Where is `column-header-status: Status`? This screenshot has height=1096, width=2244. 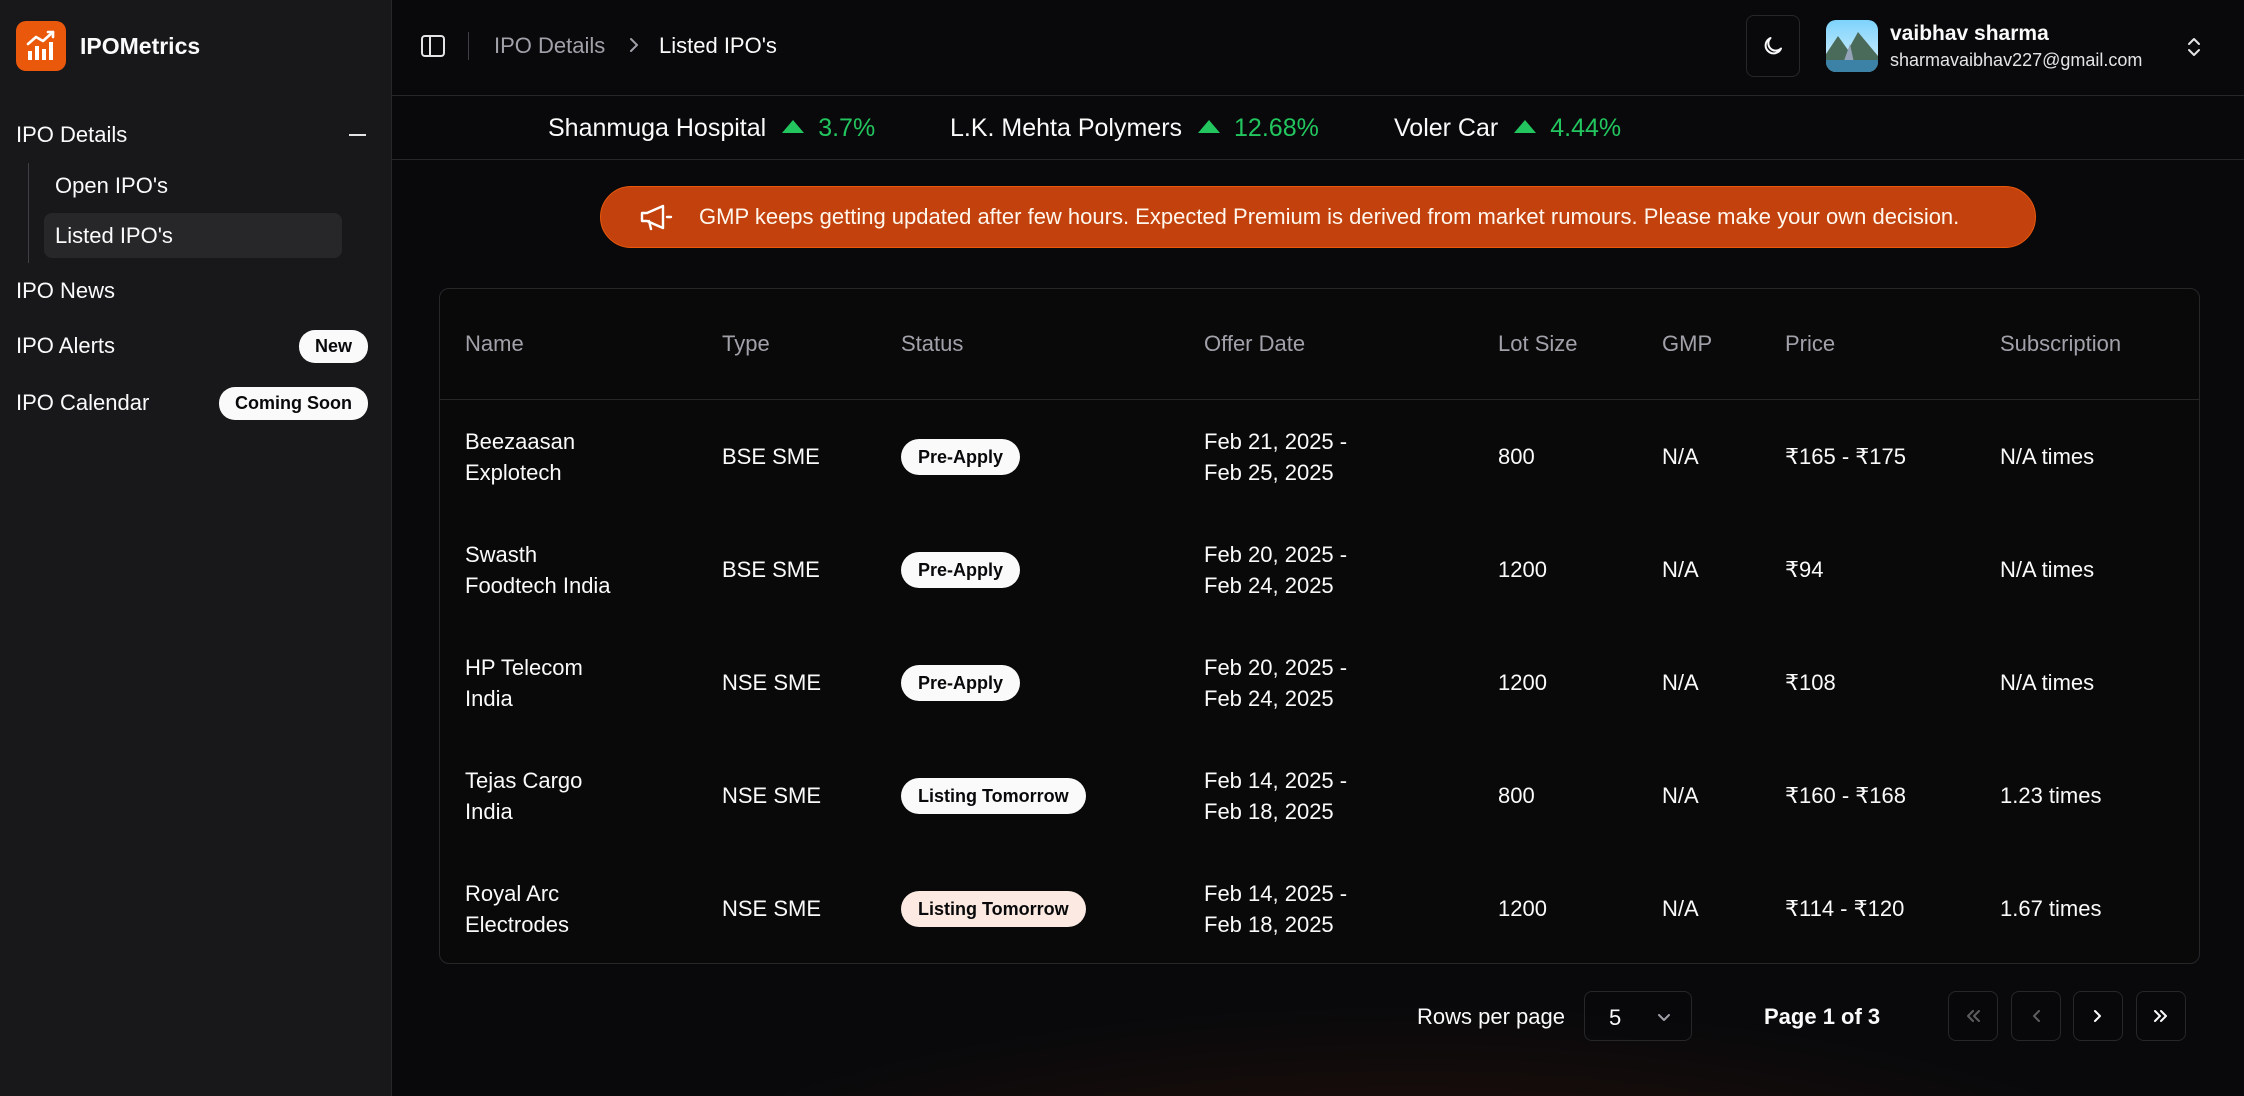
column-header-status: Status is located at coordinates (932, 344).